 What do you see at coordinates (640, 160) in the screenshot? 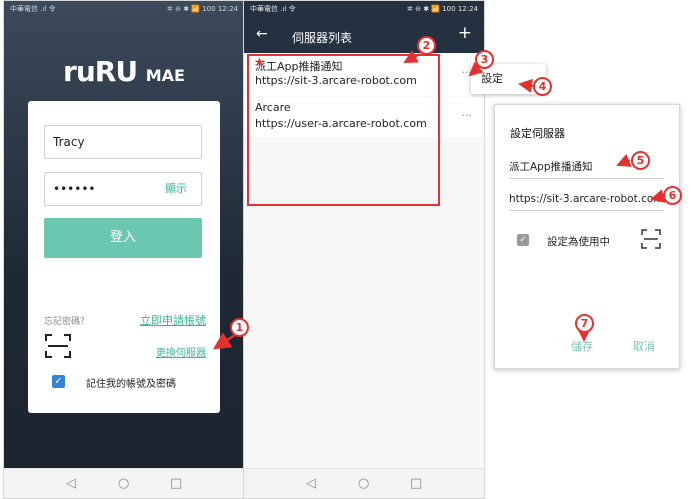
I see `step-badge-5: 5` at bounding box center [640, 160].